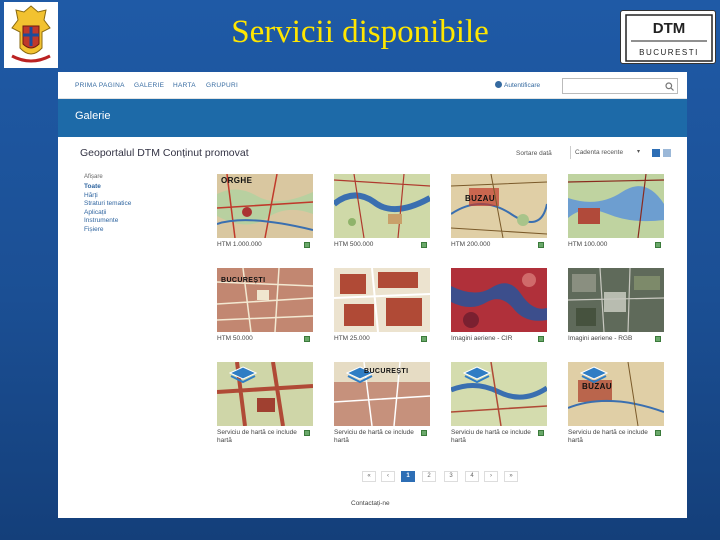 The height and width of the screenshot is (540, 720). Describe the element at coordinates (139, 196) in the screenshot. I see `filter-maps: Hărți` at that location.